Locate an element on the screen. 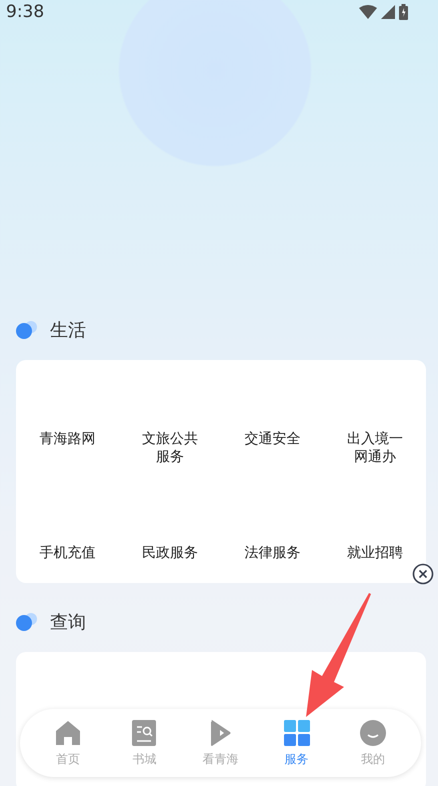  section-title: 生活 is located at coordinates (68, 330).